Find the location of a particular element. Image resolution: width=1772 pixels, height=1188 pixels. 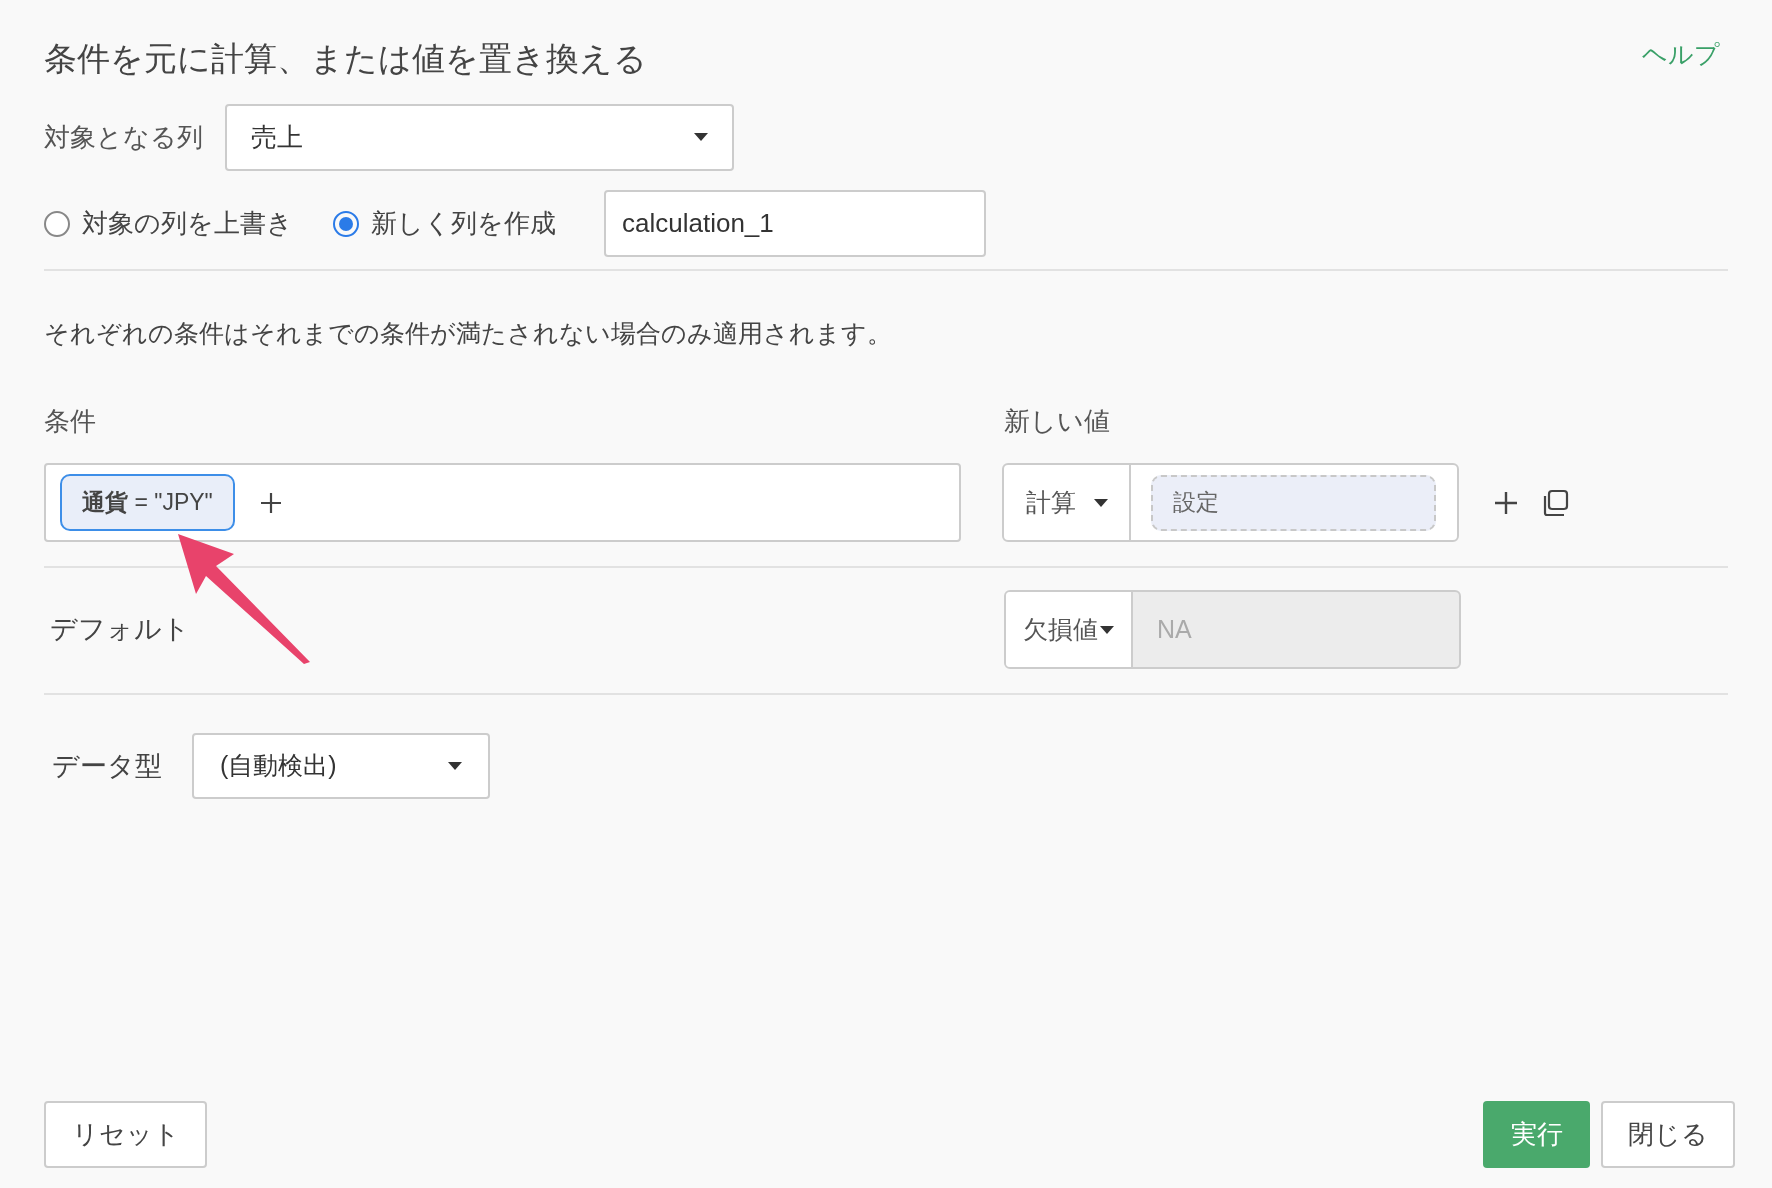

copy-icon is located at coordinates (1555, 502).